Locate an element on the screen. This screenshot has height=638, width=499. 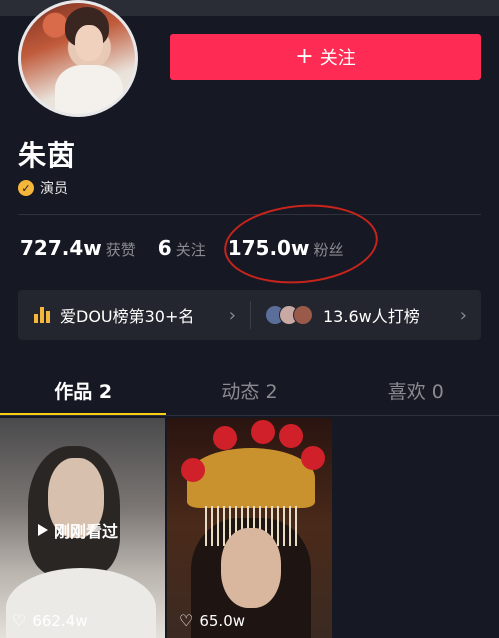
supporter-avatars is located at coordinates (289, 315).